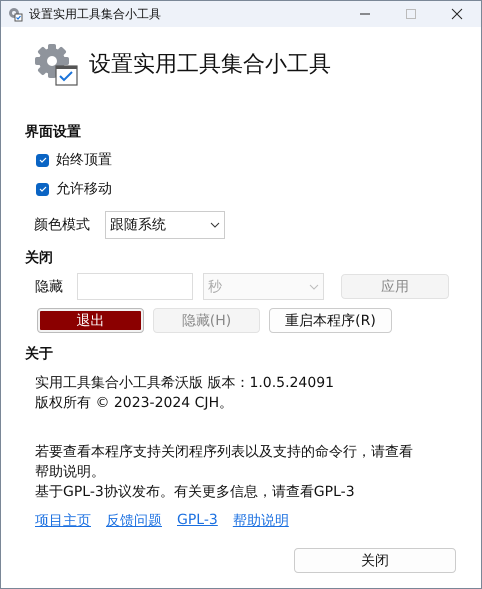  Describe the element at coordinates (330, 320) in the screenshot. I see `action-button: 重启本程序(R)` at that location.